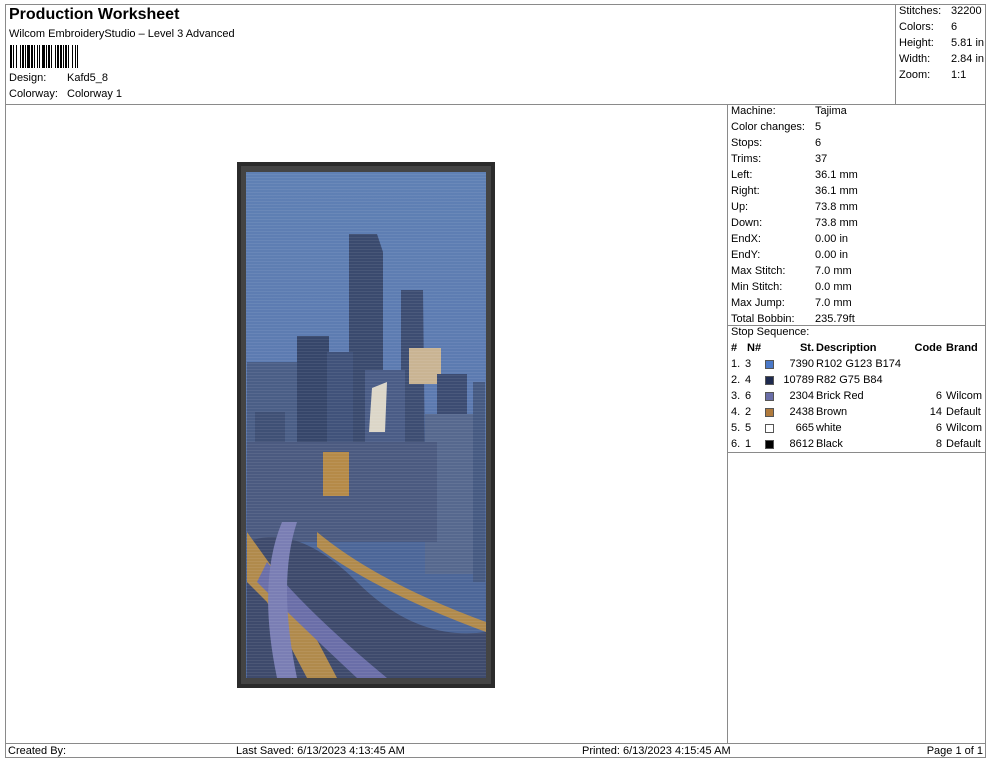 The image size is (990, 762). Describe the element at coordinates (846, 348) in the screenshot. I see `col-description: Description` at that location.